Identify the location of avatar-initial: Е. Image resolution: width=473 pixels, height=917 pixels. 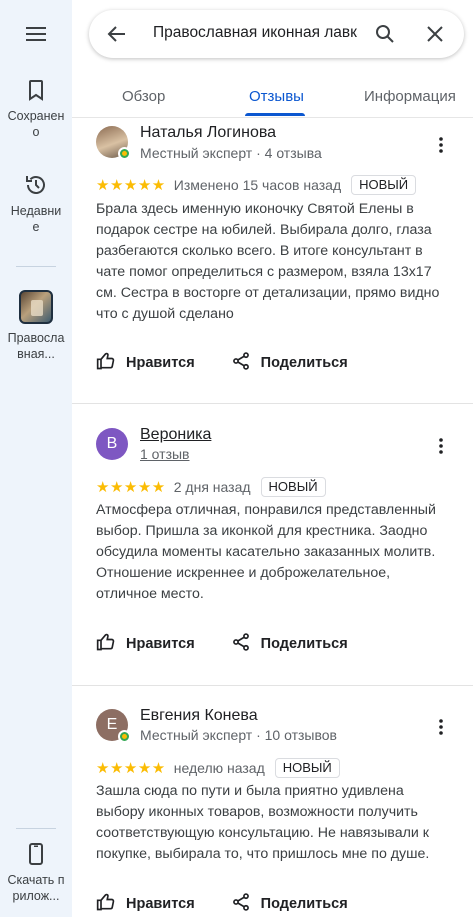
(112, 724).